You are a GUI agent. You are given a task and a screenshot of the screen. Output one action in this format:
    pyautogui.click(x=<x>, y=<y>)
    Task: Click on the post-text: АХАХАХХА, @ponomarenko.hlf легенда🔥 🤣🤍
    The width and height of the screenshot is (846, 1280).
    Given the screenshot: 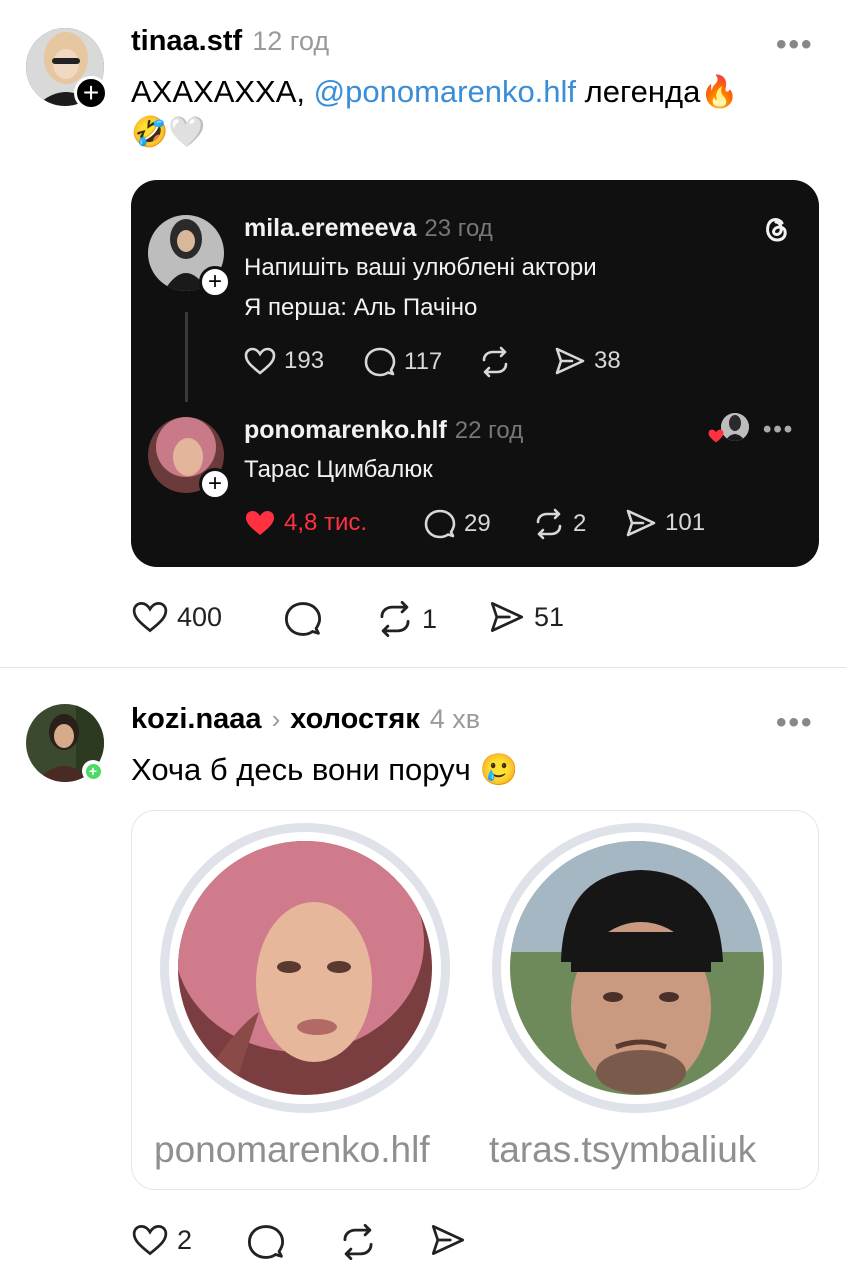 What is the action you would take?
    pyautogui.click(x=471, y=112)
    